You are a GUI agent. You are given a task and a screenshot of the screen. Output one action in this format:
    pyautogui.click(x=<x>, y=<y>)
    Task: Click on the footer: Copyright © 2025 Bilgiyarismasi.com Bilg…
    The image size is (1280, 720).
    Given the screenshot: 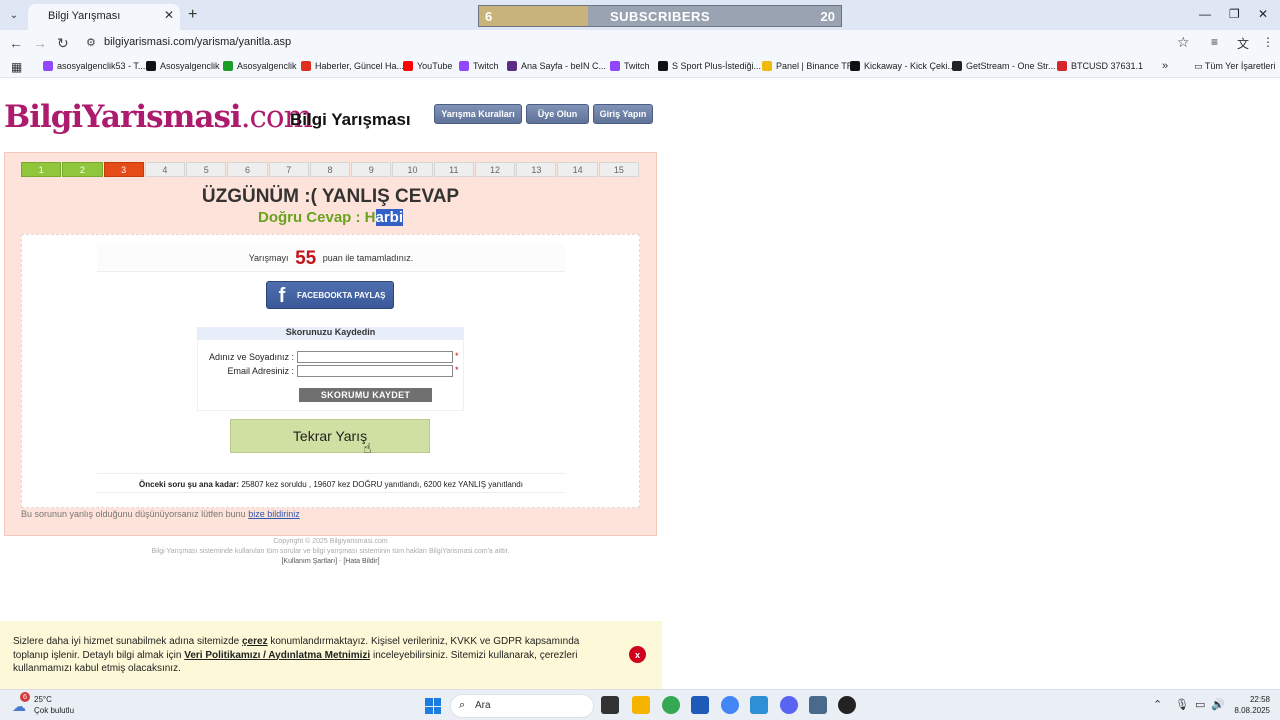 What is the action you would take?
    pyautogui.click(x=330, y=552)
    